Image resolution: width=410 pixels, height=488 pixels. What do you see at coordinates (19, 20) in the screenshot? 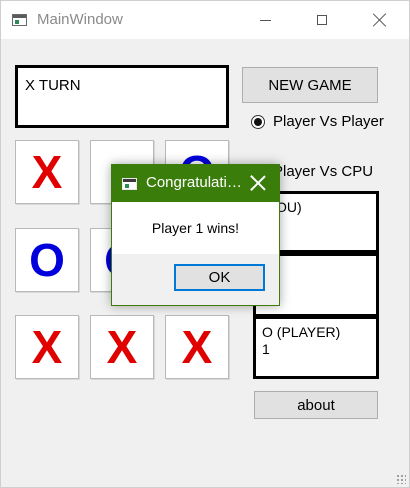
I see `app-icon` at bounding box center [19, 20].